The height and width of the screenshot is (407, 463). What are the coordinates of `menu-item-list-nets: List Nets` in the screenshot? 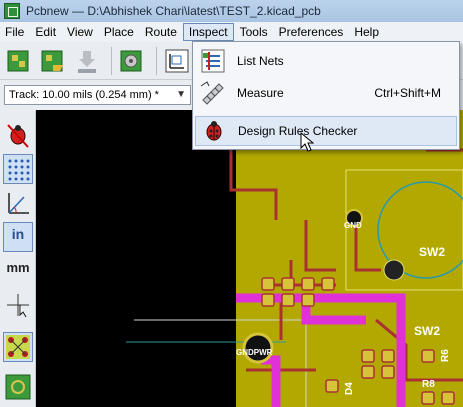 It's located at (326, 61).